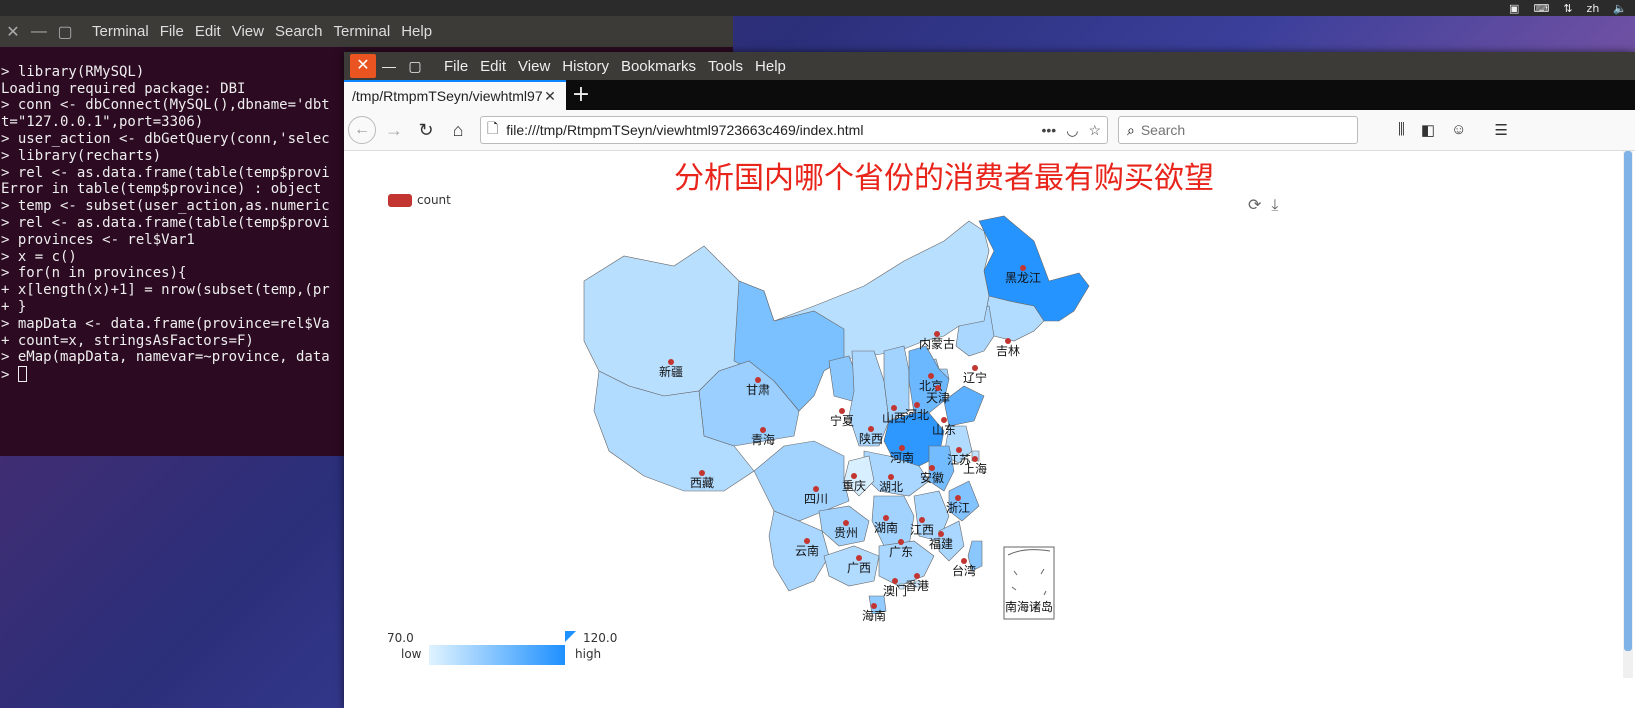  I want to click on hamburger-menu-icon: ☰, so click(1500, 130).